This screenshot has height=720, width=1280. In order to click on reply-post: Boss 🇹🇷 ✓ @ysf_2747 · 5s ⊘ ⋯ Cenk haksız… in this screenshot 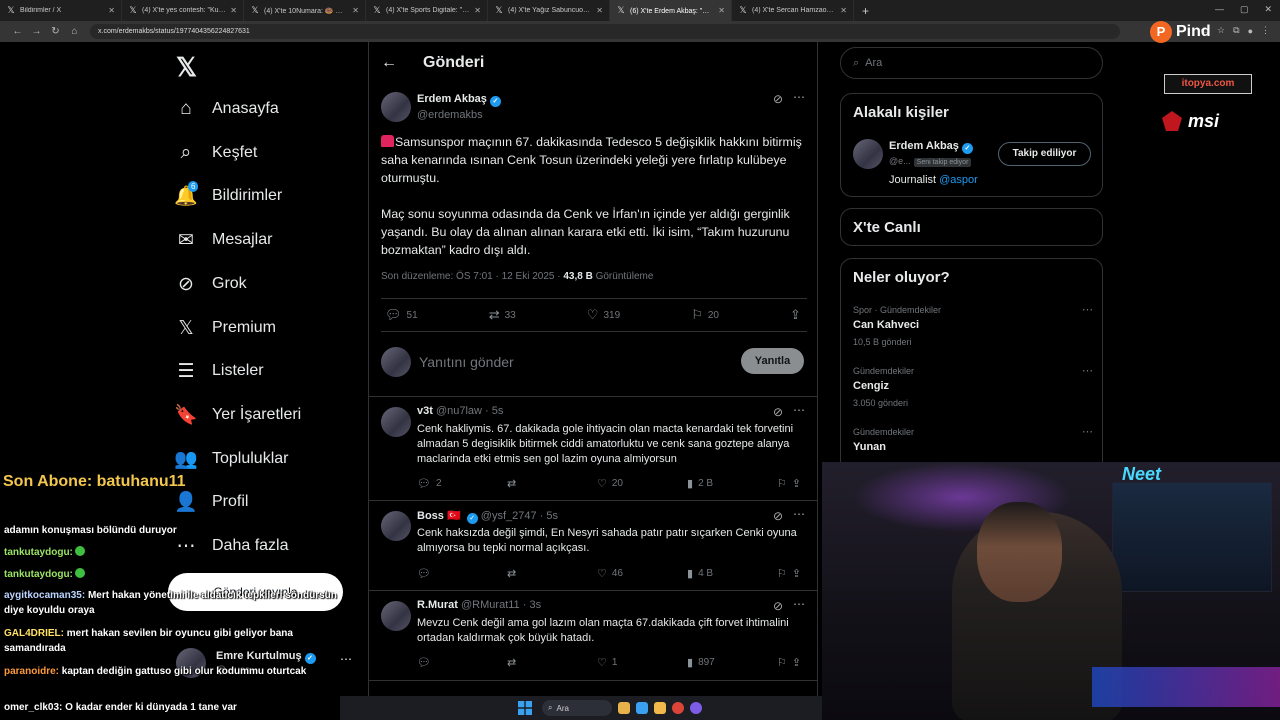, I will do `click(593, 546)`.